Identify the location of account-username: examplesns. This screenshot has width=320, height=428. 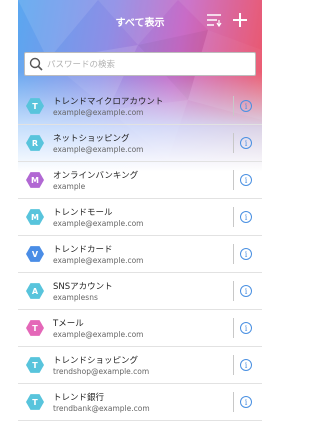
(75, 297).